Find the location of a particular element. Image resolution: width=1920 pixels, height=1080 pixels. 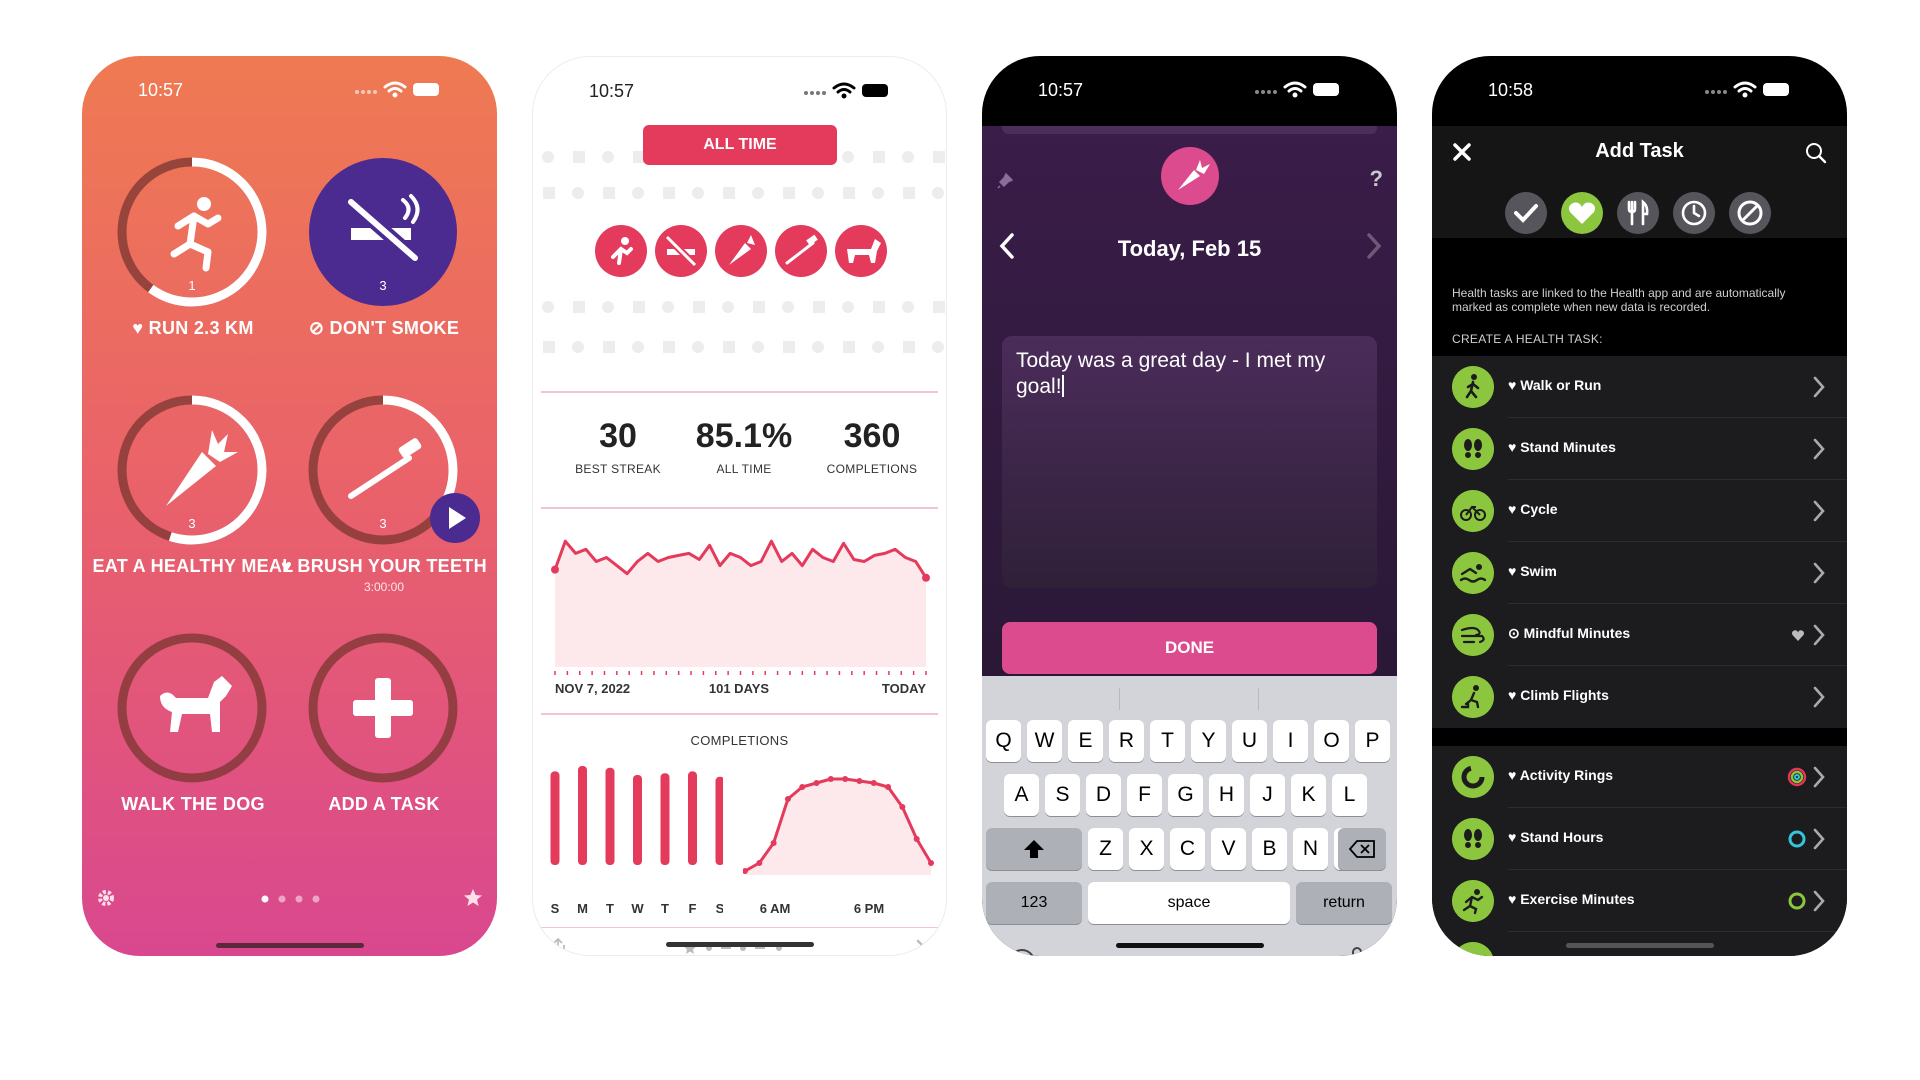

key-shift is located at coordinates (1034, 849).